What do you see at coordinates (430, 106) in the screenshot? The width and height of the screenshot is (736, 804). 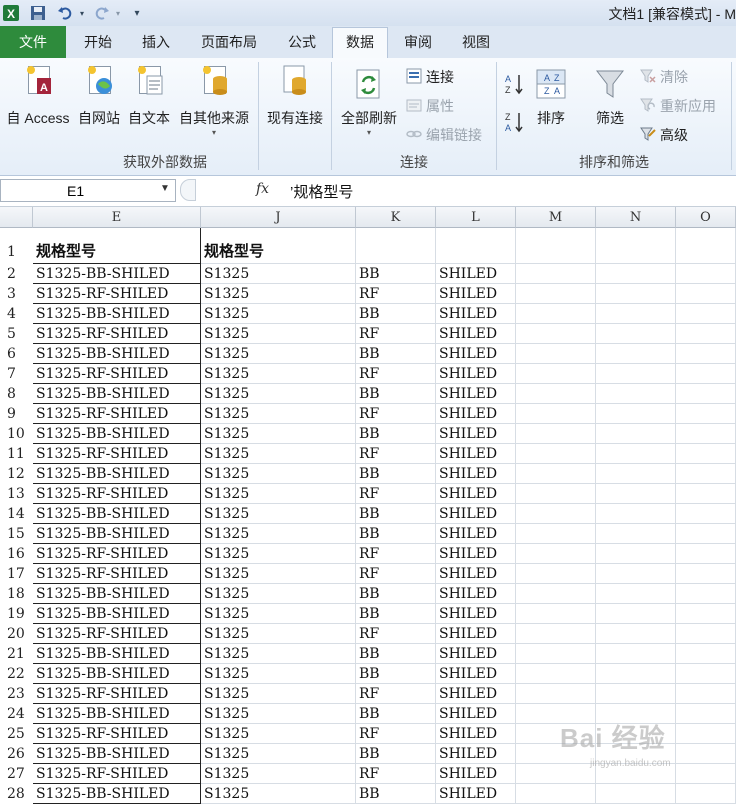 I see `properties-button: 属性` at bounding box center [430, 106].